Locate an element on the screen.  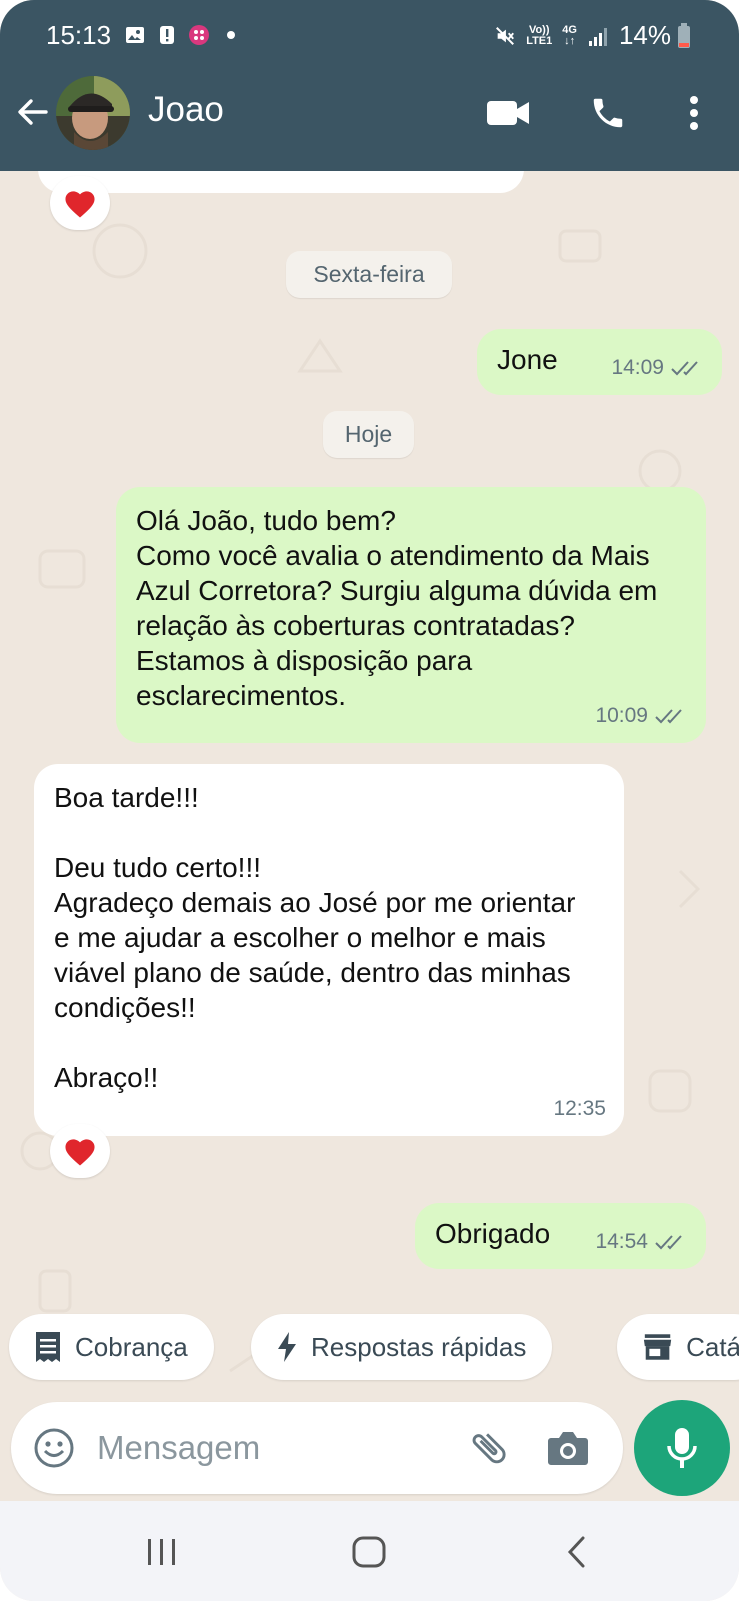
message-meta: 14:54 is located at coordinates (641, 1241).